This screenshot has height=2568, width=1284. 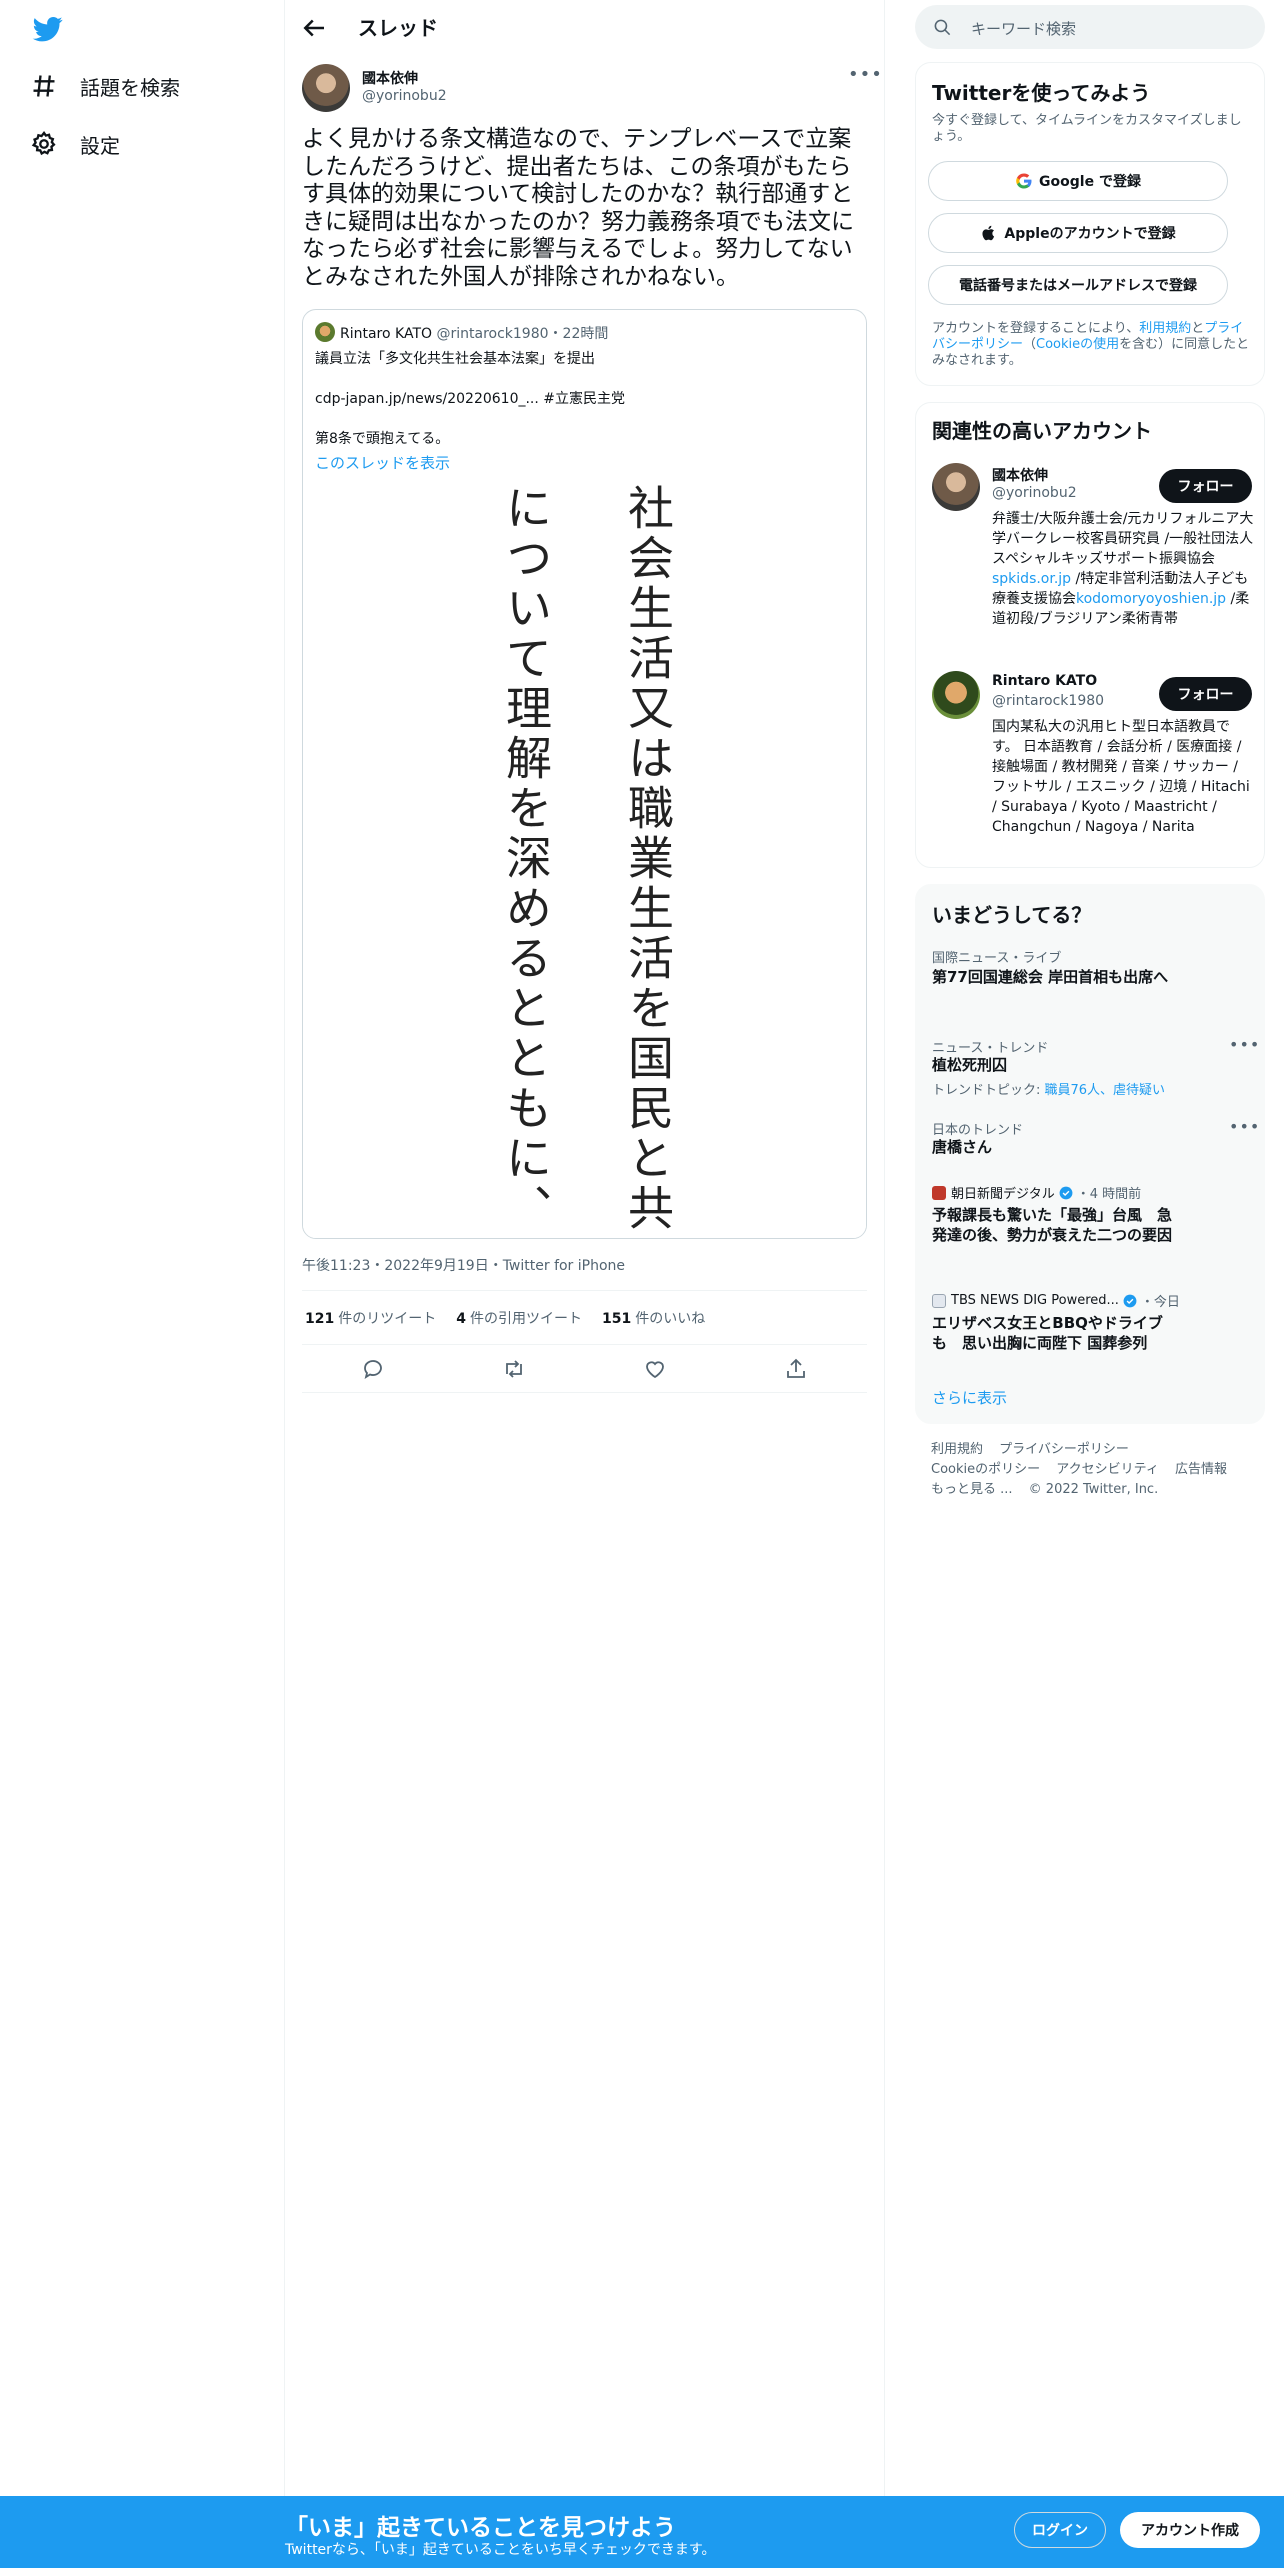 I want to click on footer-link: プライバシーポリシー, so click(x=1064, y=1449).